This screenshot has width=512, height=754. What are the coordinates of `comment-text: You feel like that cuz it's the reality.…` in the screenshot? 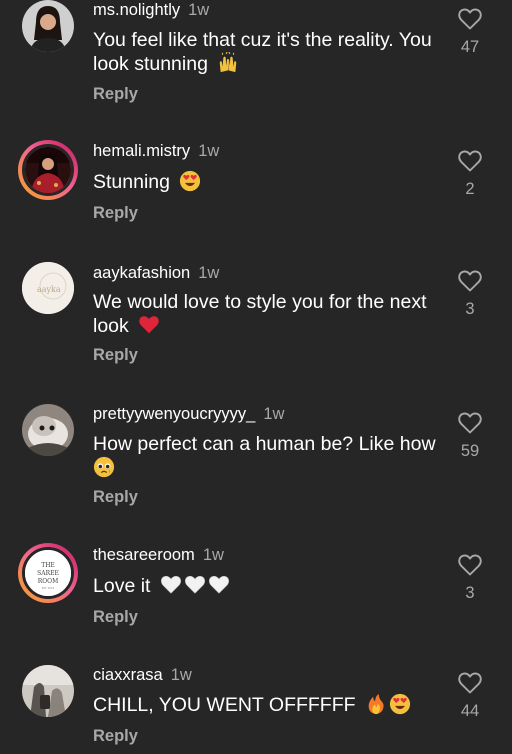 It's located at (268, 52).